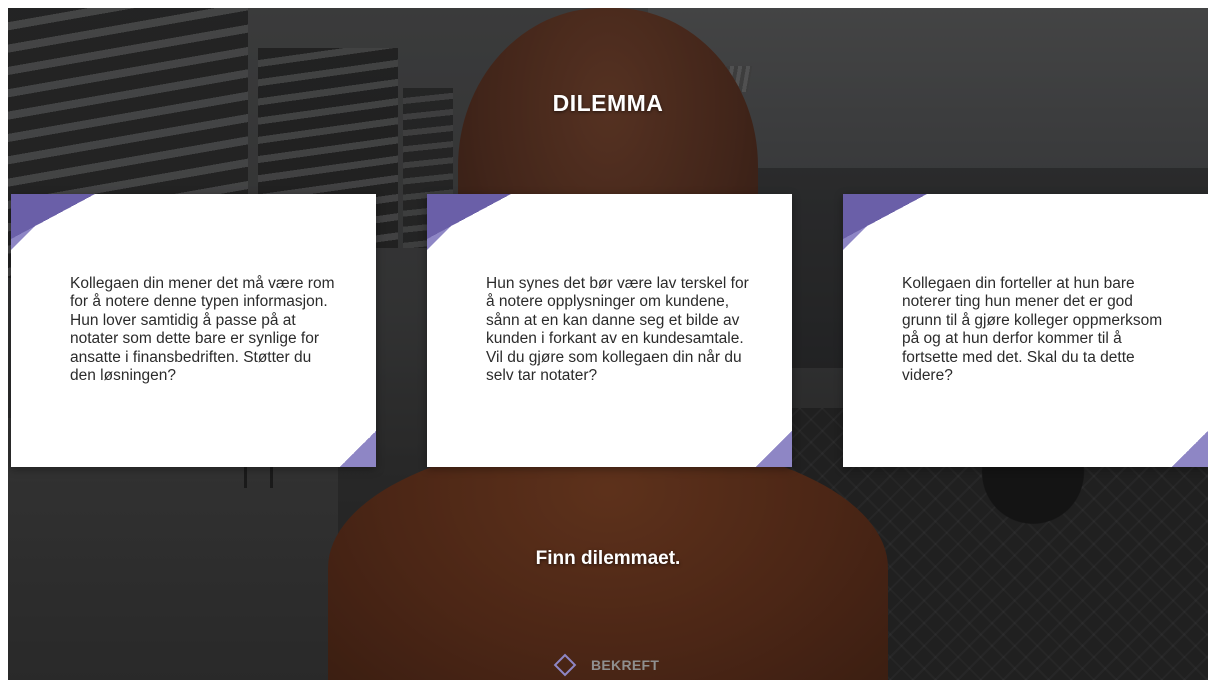 This screenshot has height=686, width=1216. Describe the element at coordinates (608, 103) in the screenshot. I see `dilemma-title: DILEMMA` at that location.